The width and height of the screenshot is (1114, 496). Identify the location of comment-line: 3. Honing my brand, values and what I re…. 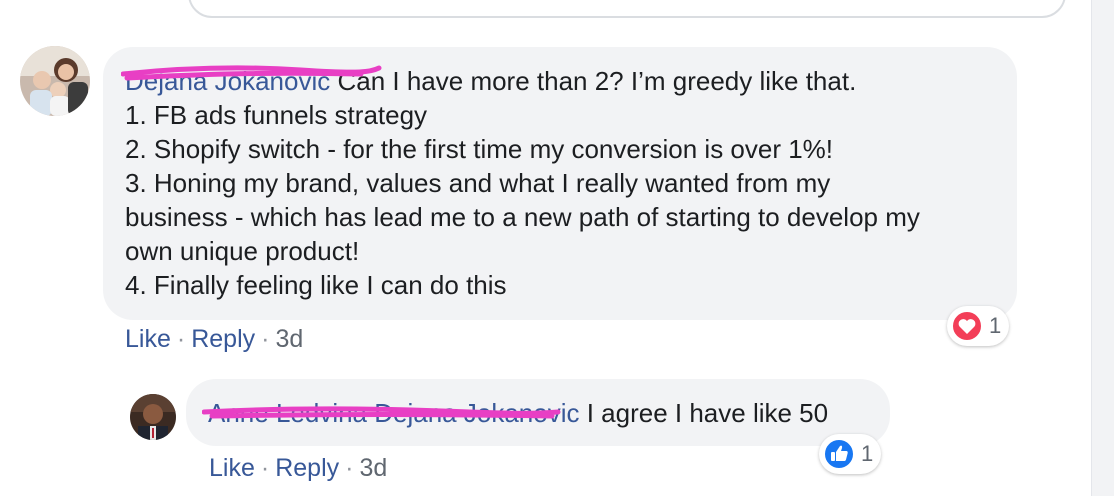
(478, 183).